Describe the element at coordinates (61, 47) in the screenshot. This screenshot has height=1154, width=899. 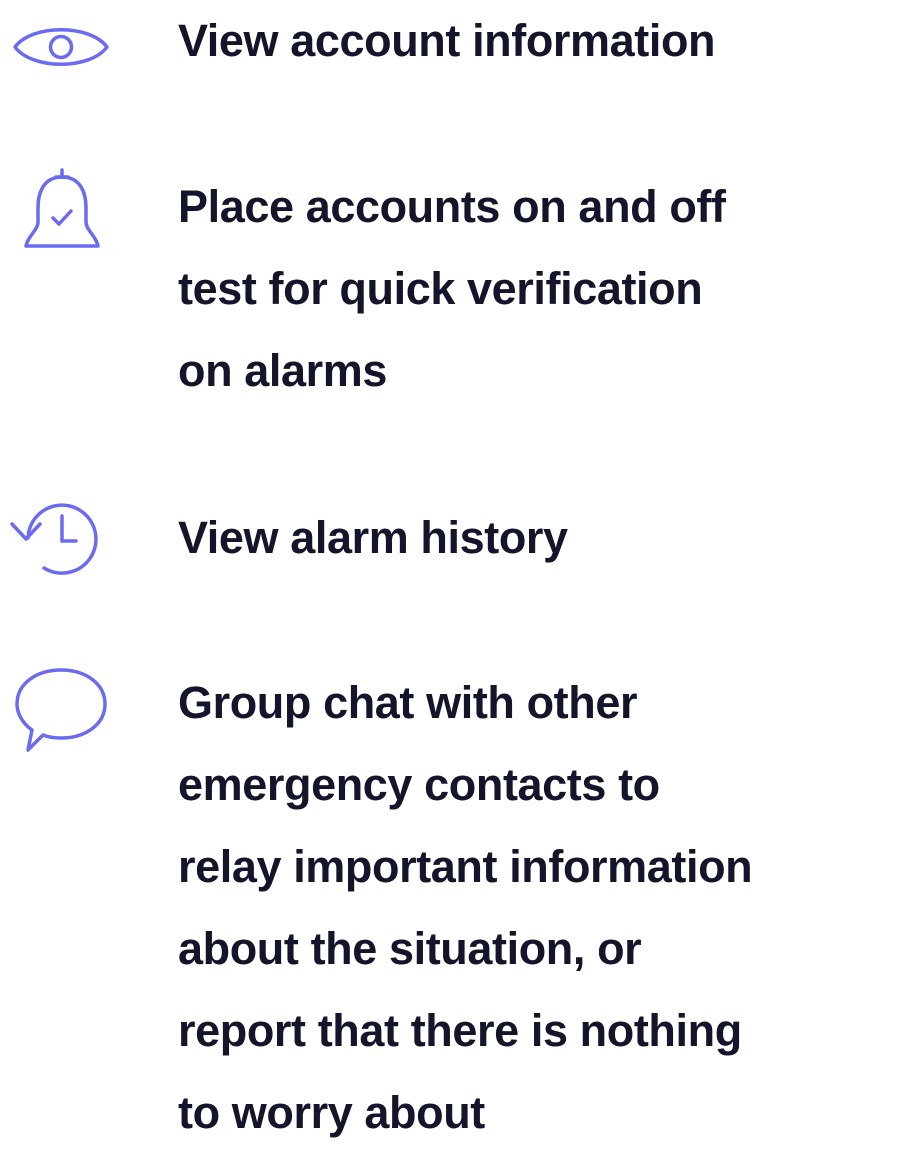
I see `eye-icon` at that location.